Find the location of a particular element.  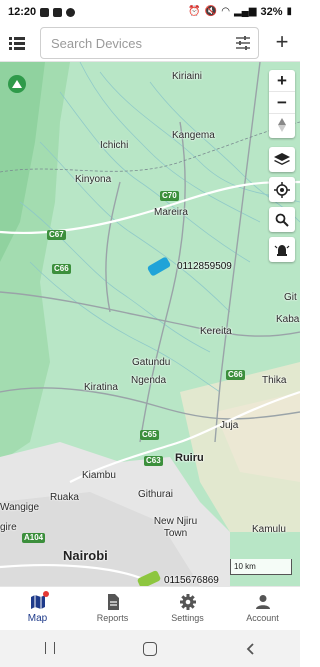

park-marker-icon is located at coordinates (17, 84).